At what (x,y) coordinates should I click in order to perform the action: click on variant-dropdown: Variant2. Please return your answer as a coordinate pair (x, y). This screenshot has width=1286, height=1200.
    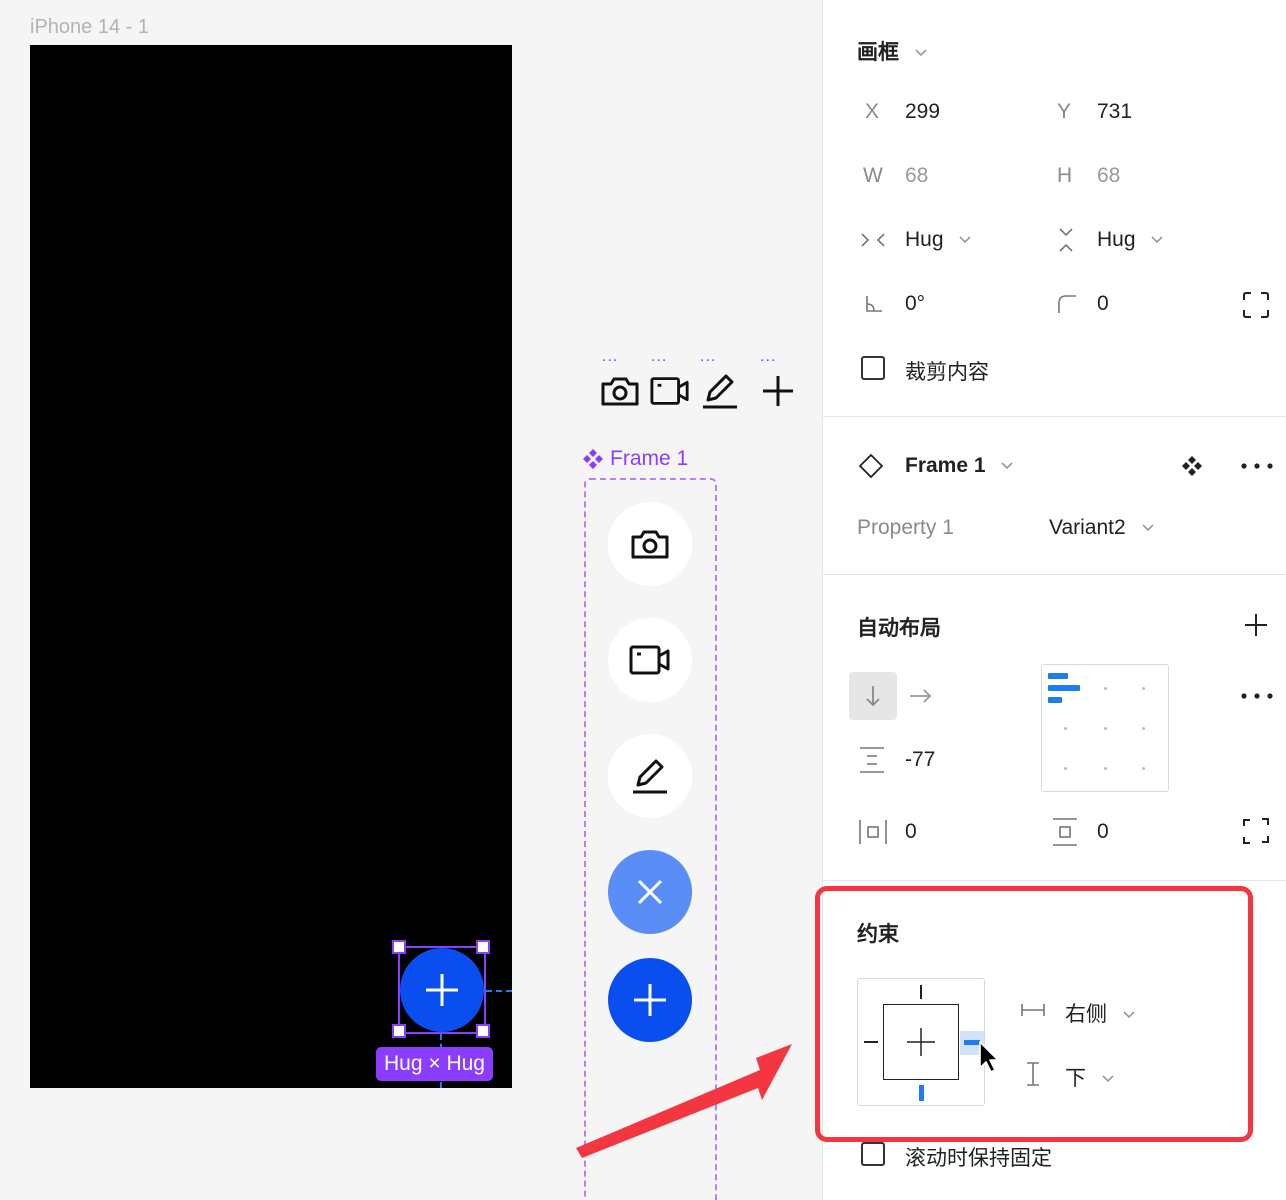
    Looking at the image, I should click on (1101, 528).